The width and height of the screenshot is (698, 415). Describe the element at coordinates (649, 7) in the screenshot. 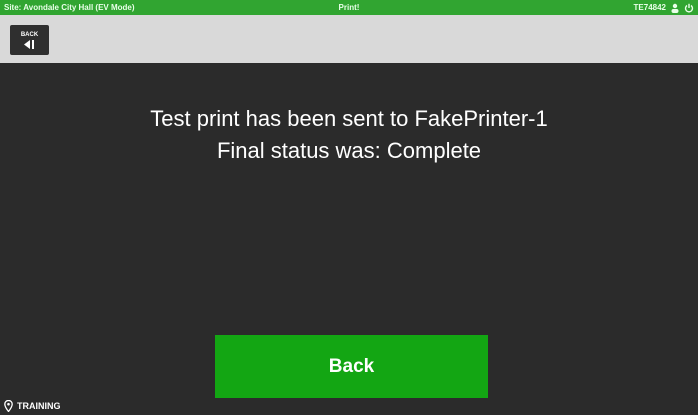

I see `device-id: TE74842` at that location.